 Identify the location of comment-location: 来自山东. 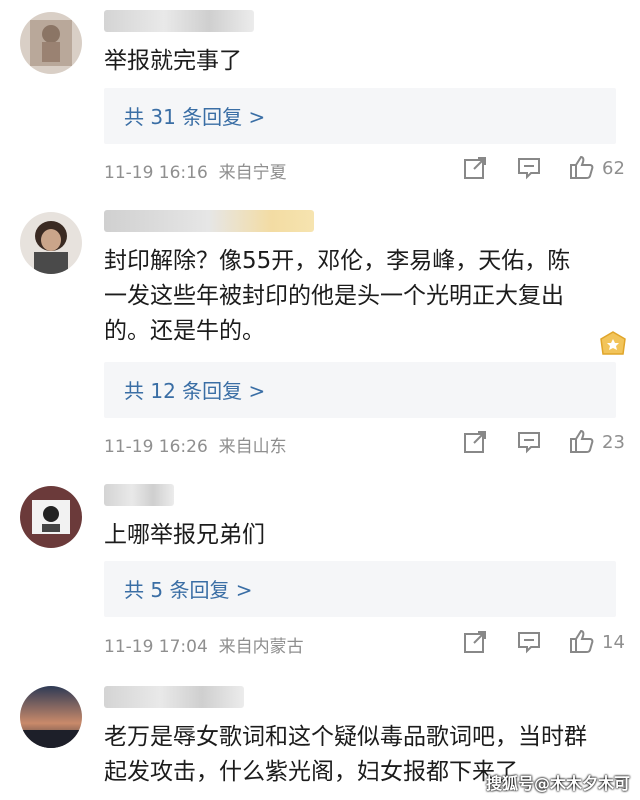
(252, 447).